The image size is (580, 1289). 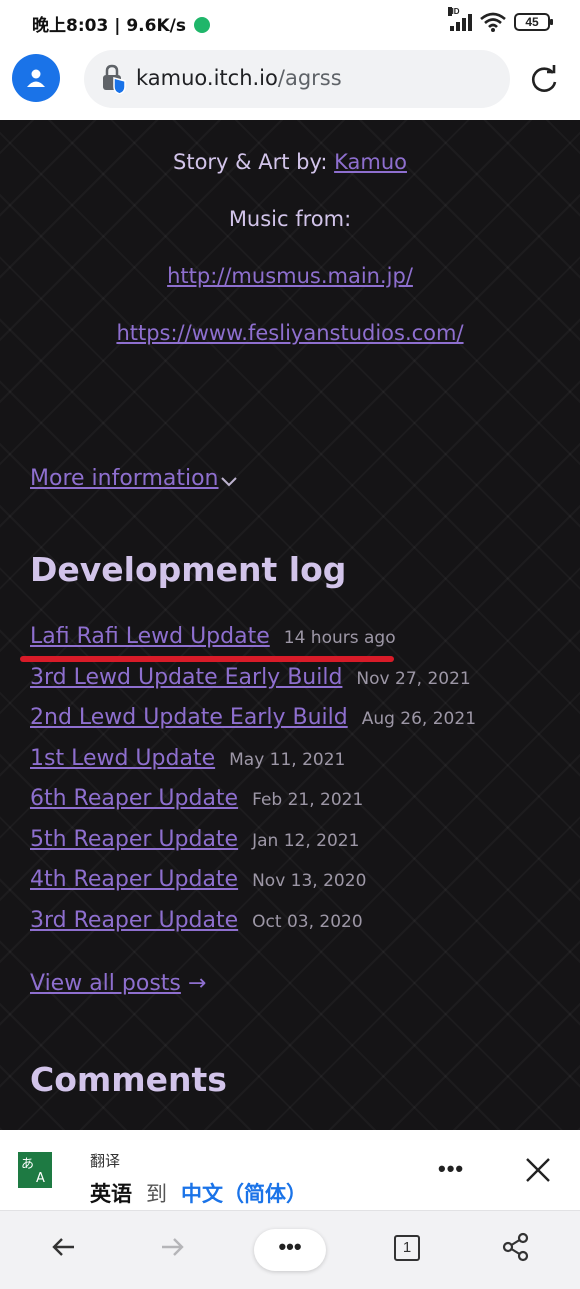 What do you see at coordinates (150, 636) in the screenshot?
I see `devlog-post-link: Lafi Rafi Lewd Update` at bounding box center [150, 636].